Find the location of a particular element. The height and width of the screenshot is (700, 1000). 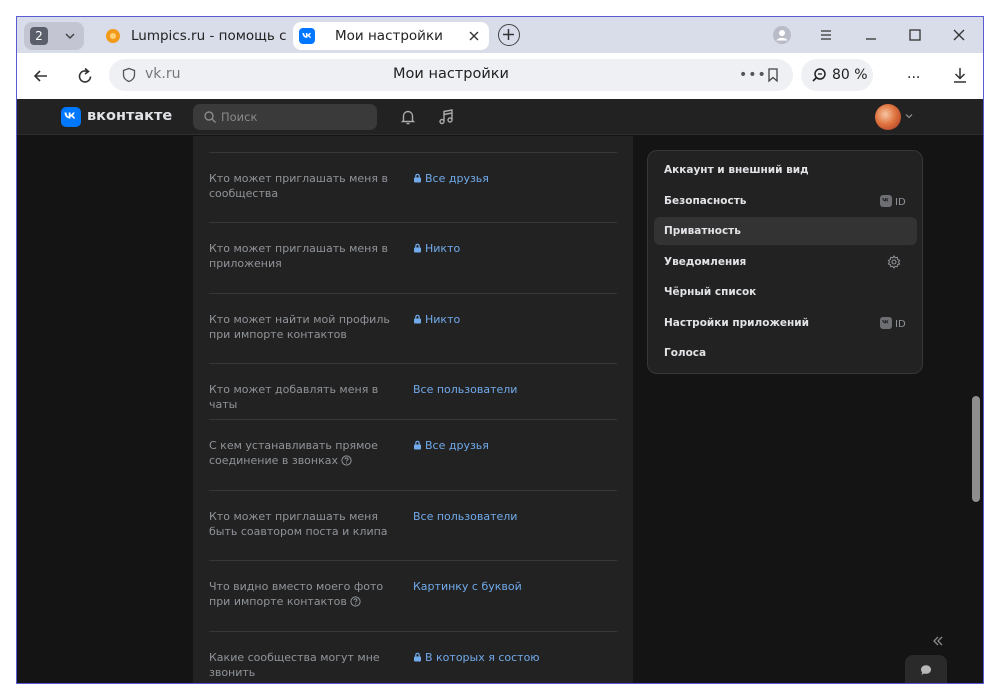

vk-search-input: Поиск is located at coordinates (285, 117).